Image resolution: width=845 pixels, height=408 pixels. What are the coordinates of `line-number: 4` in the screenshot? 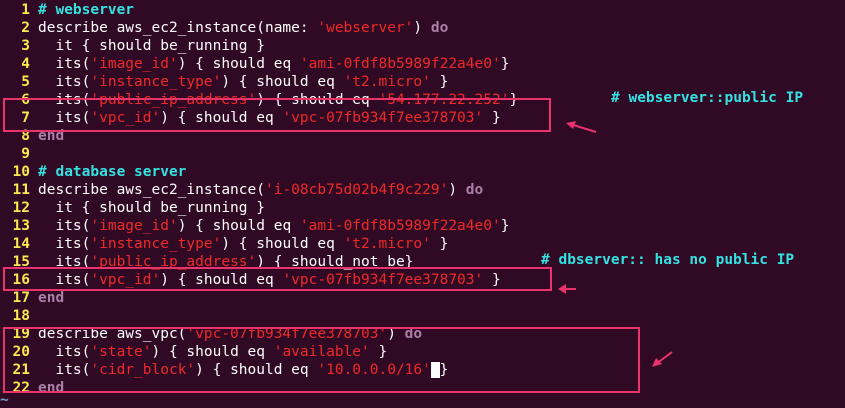 It's located at (25, 64).